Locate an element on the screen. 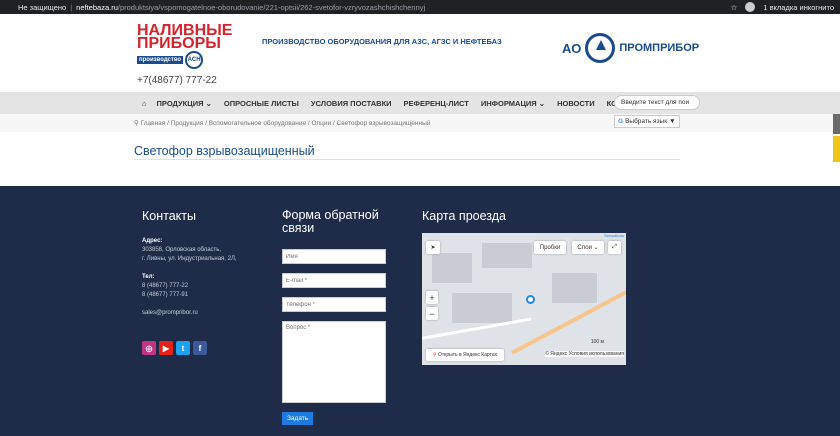 This screenshot has height=436, width=840. email-link: sales@prompribor.ru is located at coordinates (170, 313).